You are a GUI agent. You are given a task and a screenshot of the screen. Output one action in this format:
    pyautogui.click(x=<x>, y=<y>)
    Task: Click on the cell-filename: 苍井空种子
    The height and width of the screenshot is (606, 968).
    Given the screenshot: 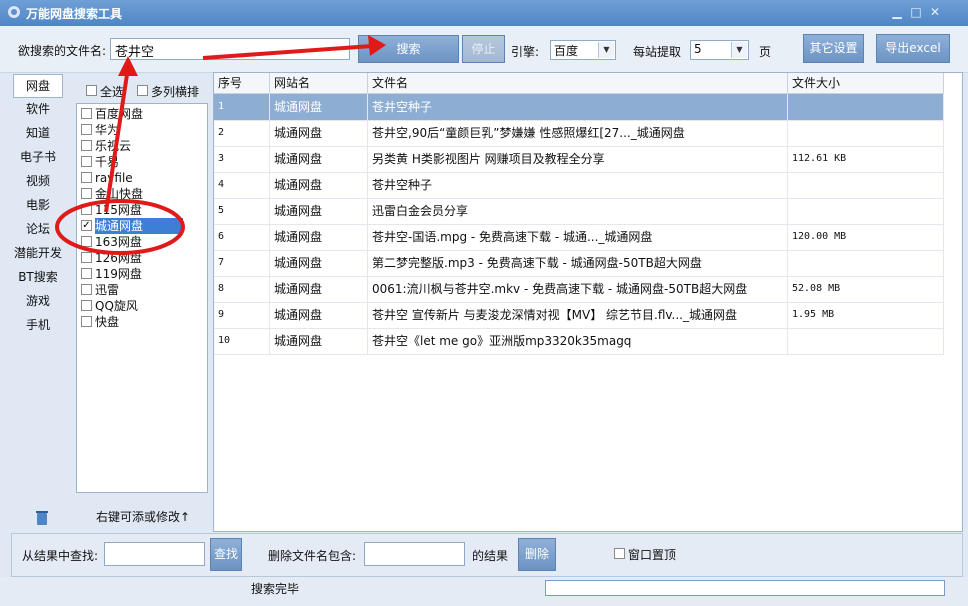 What is the action you would take?
    pyautogui.click(x=578, y=107)
    